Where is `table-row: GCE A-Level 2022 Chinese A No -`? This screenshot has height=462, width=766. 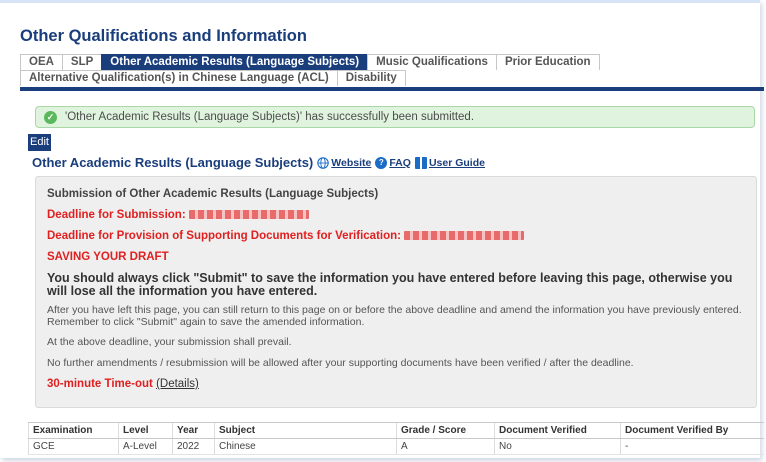
table-row: GCE A-Level 2022 Chinese A No - is located at coordinates (396, 446).